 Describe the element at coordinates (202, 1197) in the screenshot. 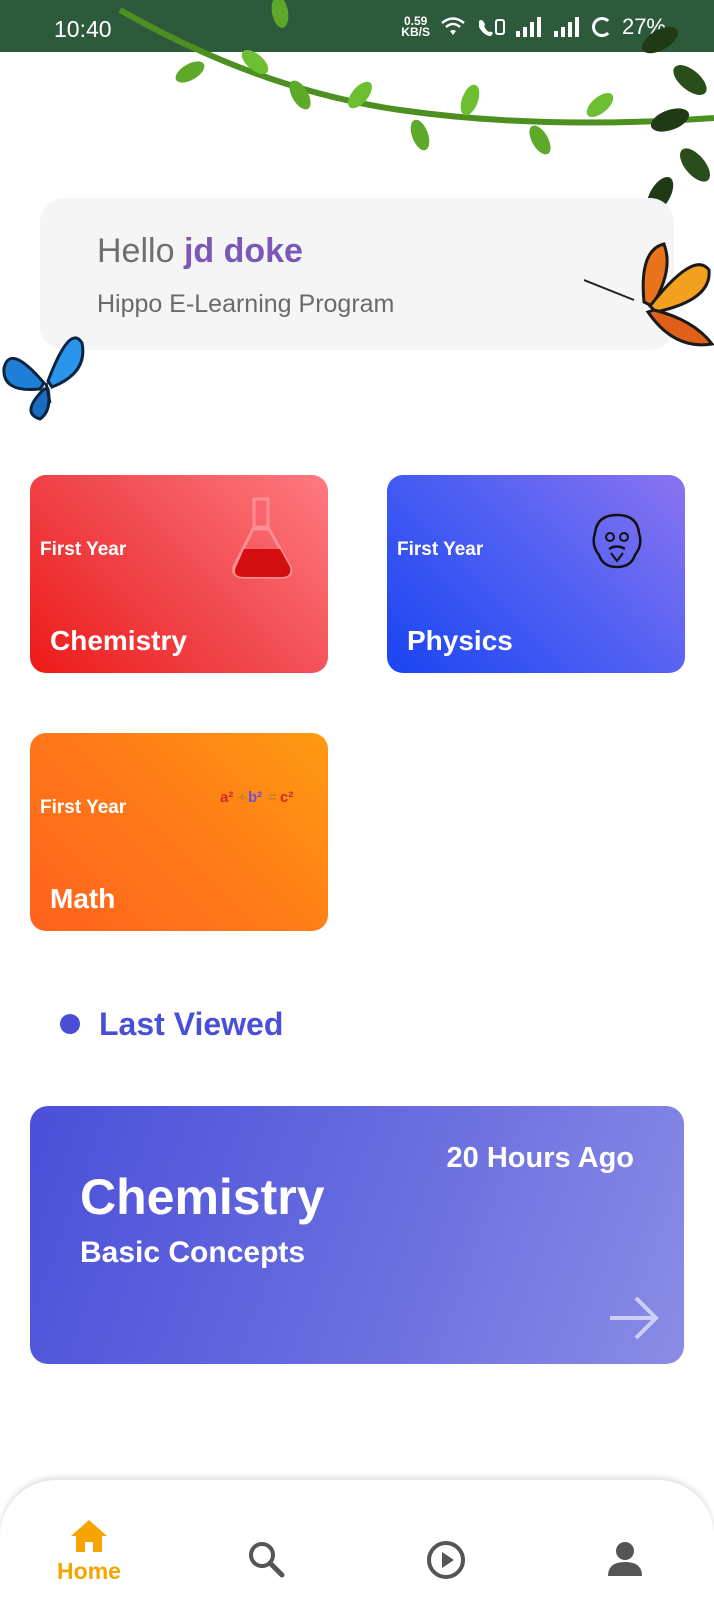

I see `last-viewed-subject: Chemistry` at that location.